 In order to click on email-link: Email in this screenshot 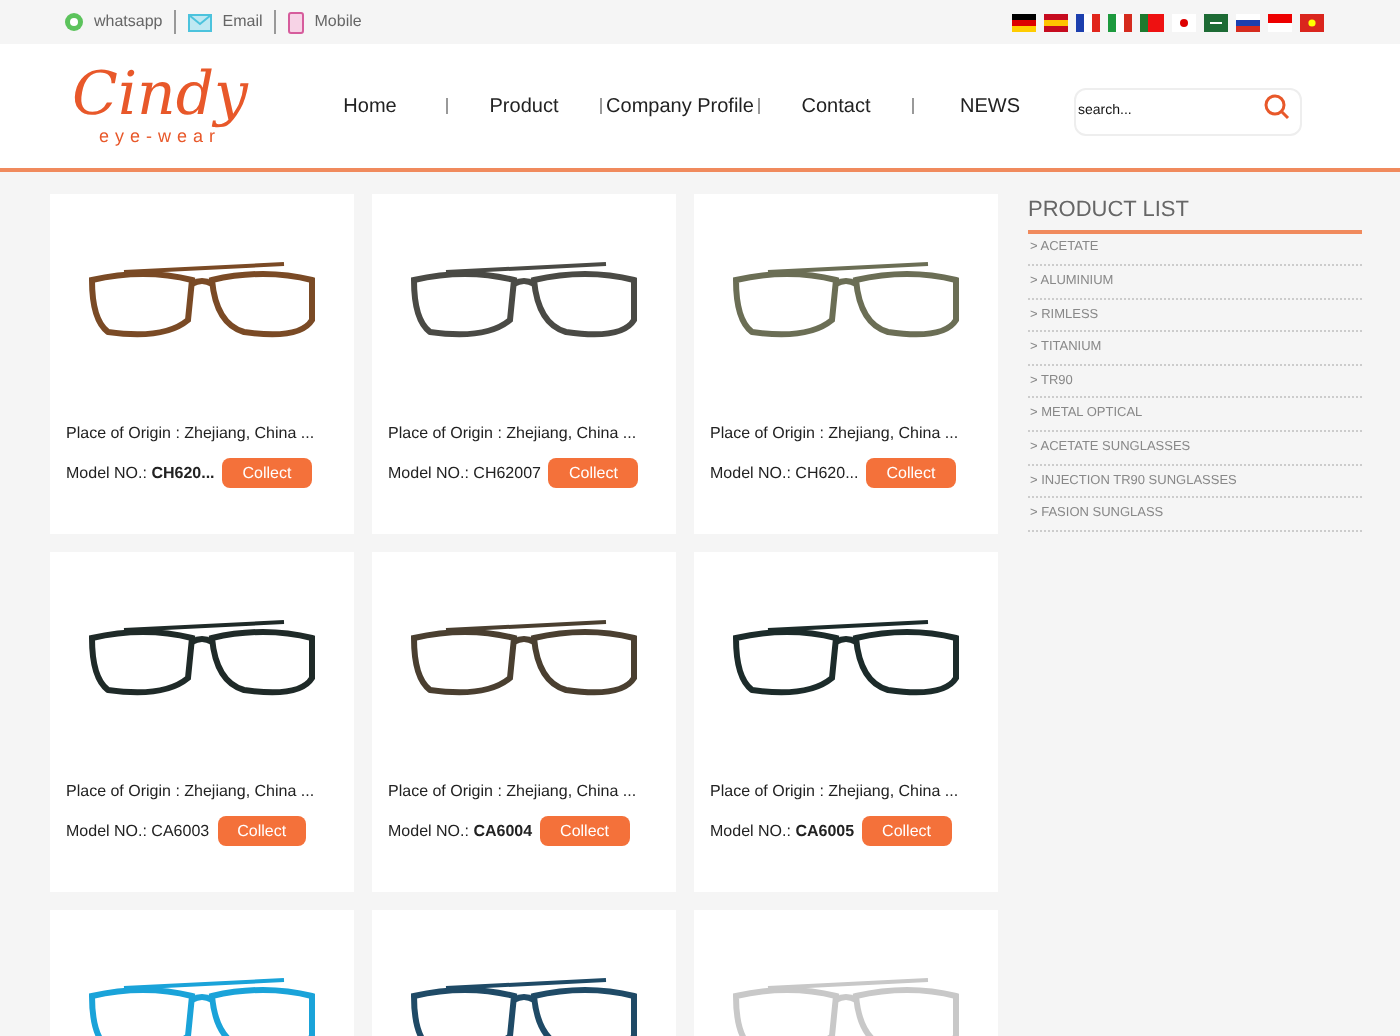, I will do `click(242, 22)`.